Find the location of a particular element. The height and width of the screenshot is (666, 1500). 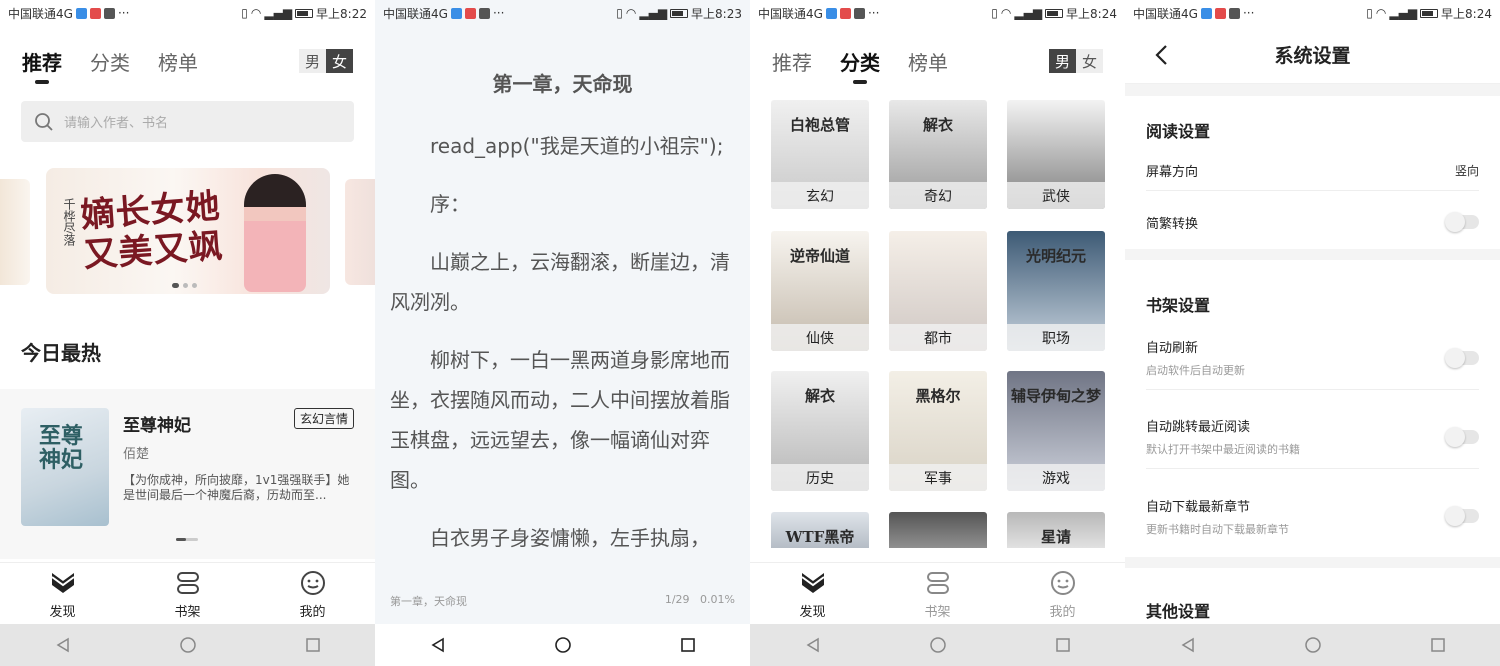

banner-carousel: 千桦尽落 嫡长女她又美又飒 is located at coordinates (188, 231).